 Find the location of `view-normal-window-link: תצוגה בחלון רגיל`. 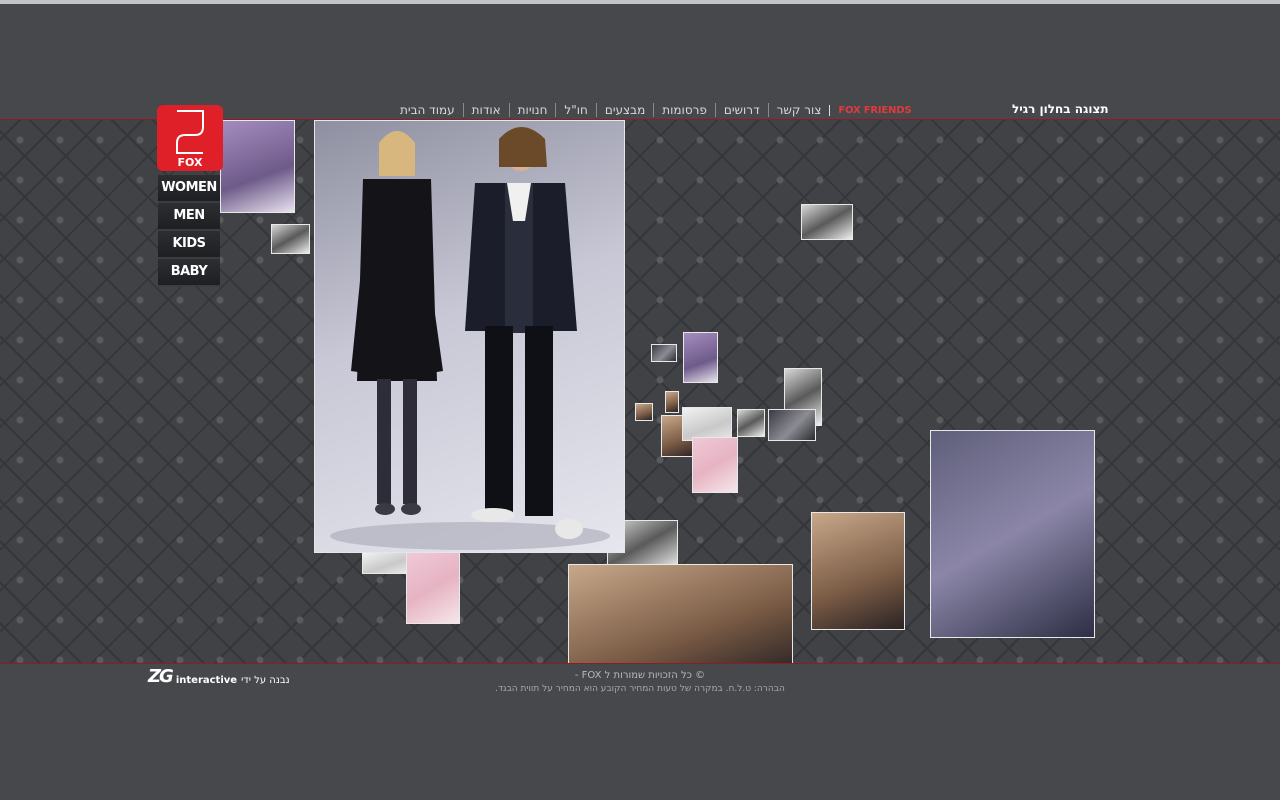

view-normal-window-link: תצוגה בחלון רגיל is located at coordinates (1060, 109).